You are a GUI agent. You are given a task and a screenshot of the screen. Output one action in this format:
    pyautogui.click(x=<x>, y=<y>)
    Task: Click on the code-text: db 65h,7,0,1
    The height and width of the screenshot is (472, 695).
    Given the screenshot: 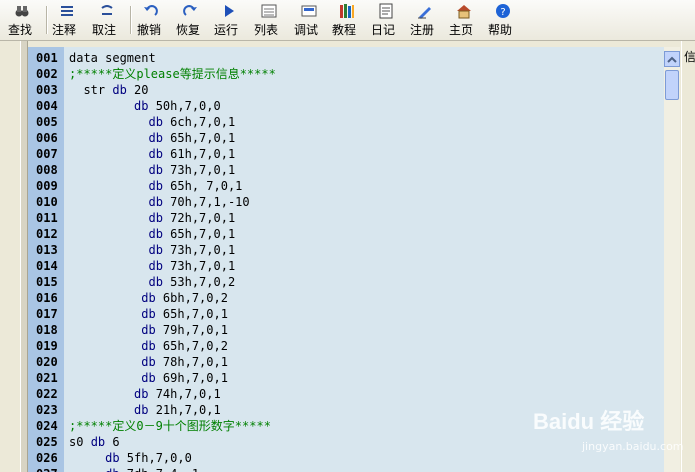 What is the action you would take?
    pyautogui.click(x=152, y=138)
    